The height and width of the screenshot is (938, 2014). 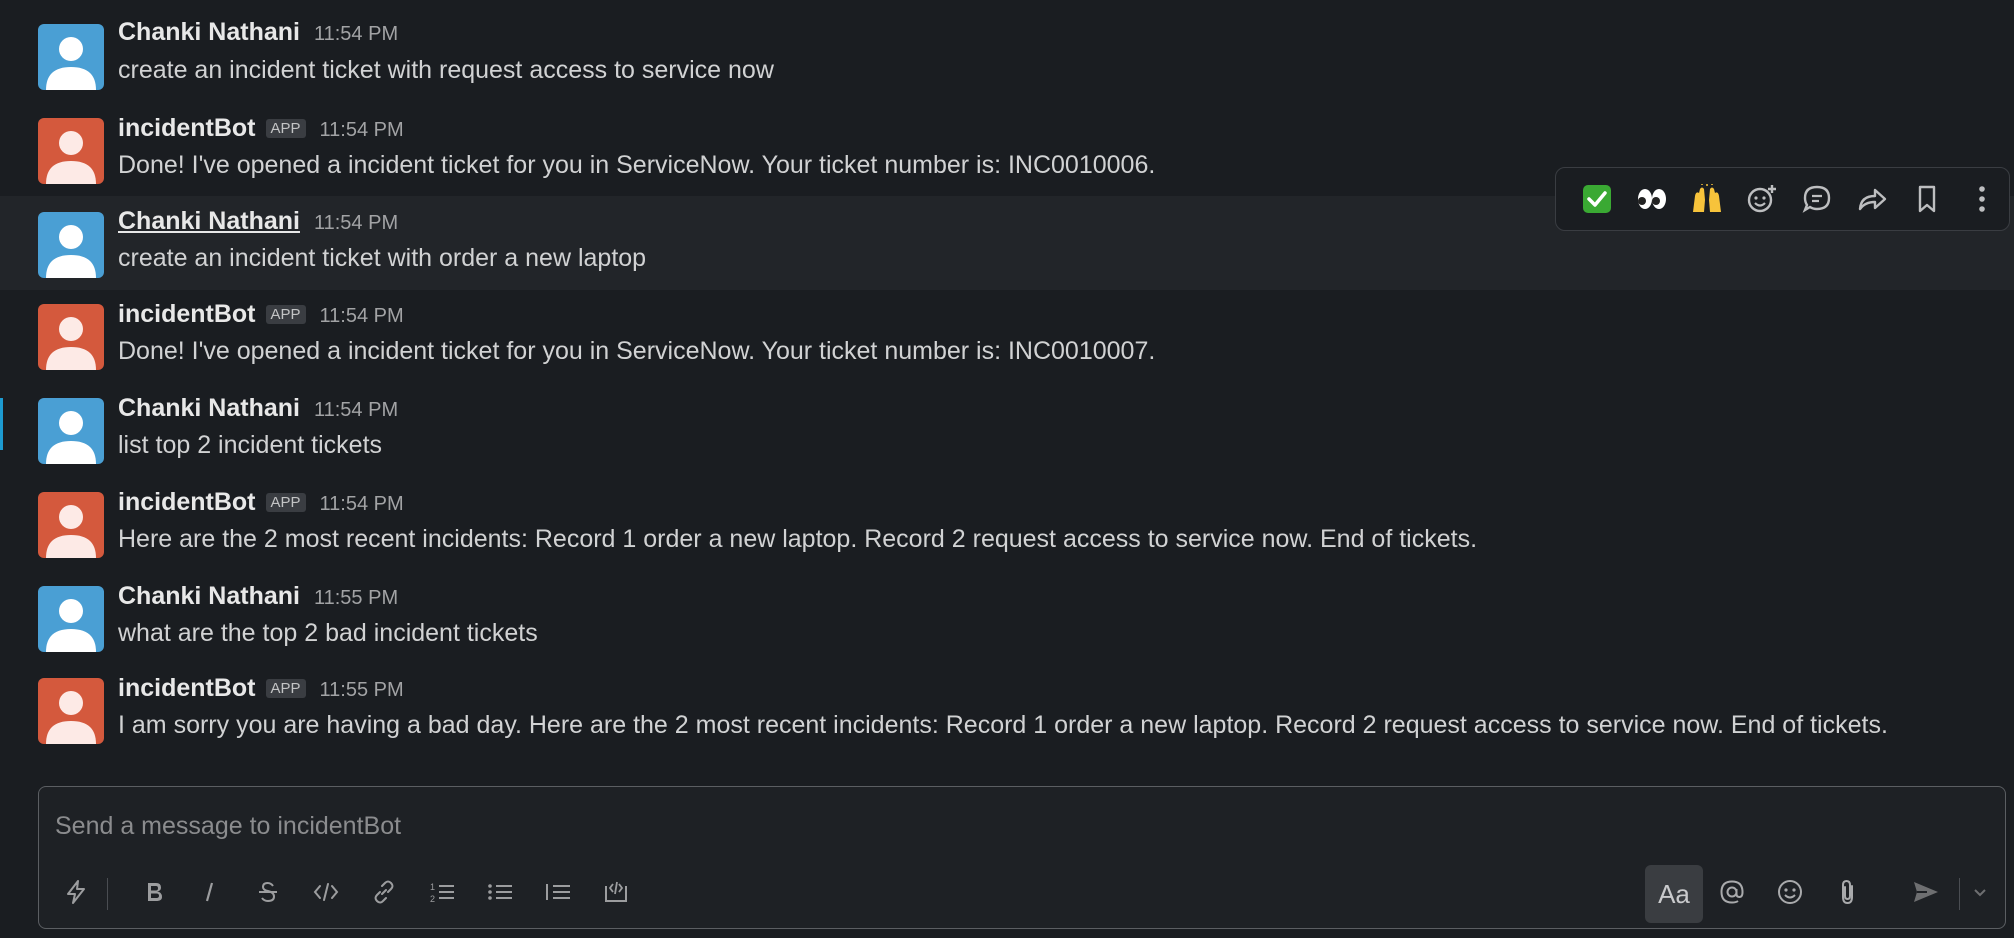 I want to click on blockquote-icon, so click(x=558, y=892).